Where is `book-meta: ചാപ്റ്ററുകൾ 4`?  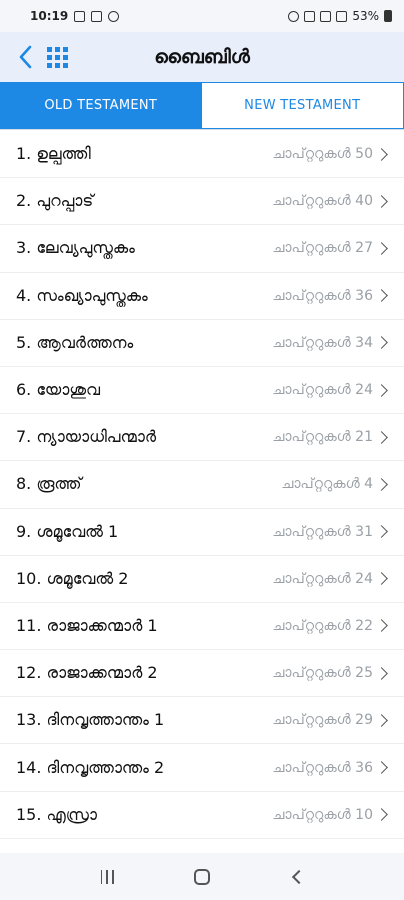 book-meta: ചാപ്റ്ററുകൾ 4 is located at coordinates (334, 484).